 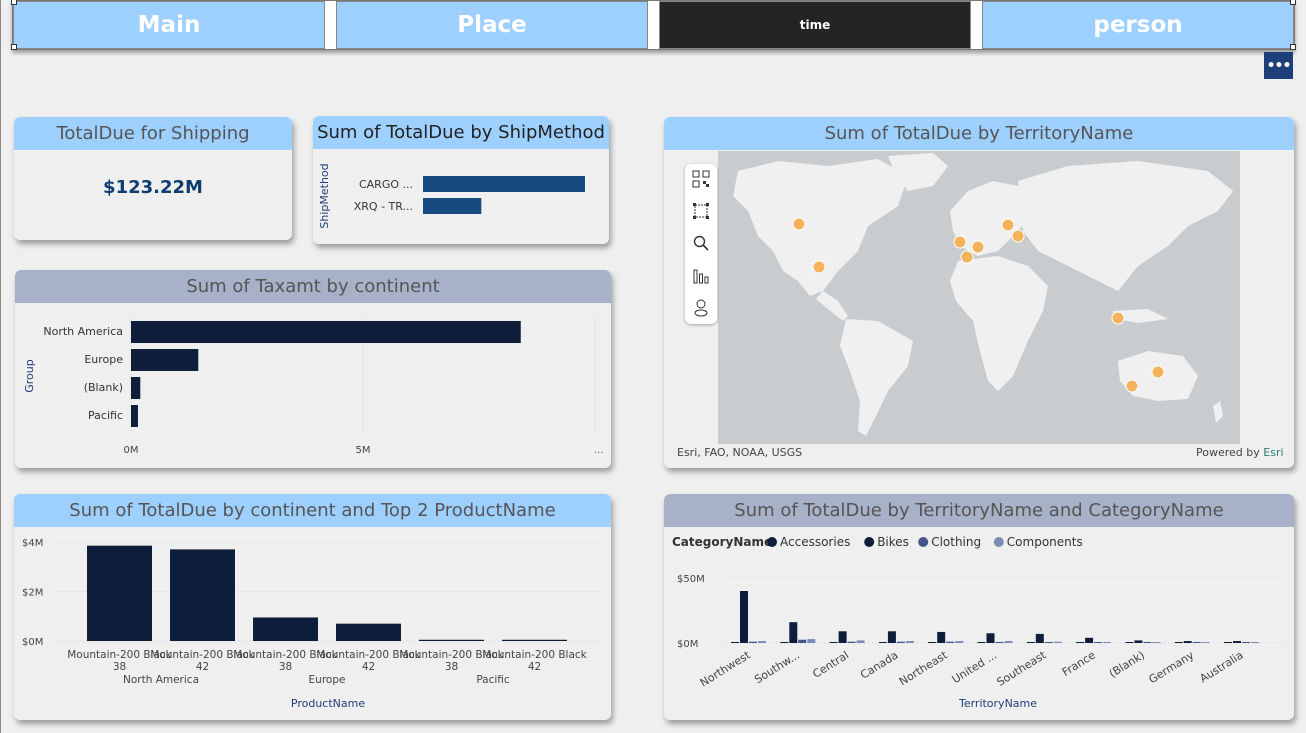 I want to click on legend-label: Components, so click(x=1045, y=542).